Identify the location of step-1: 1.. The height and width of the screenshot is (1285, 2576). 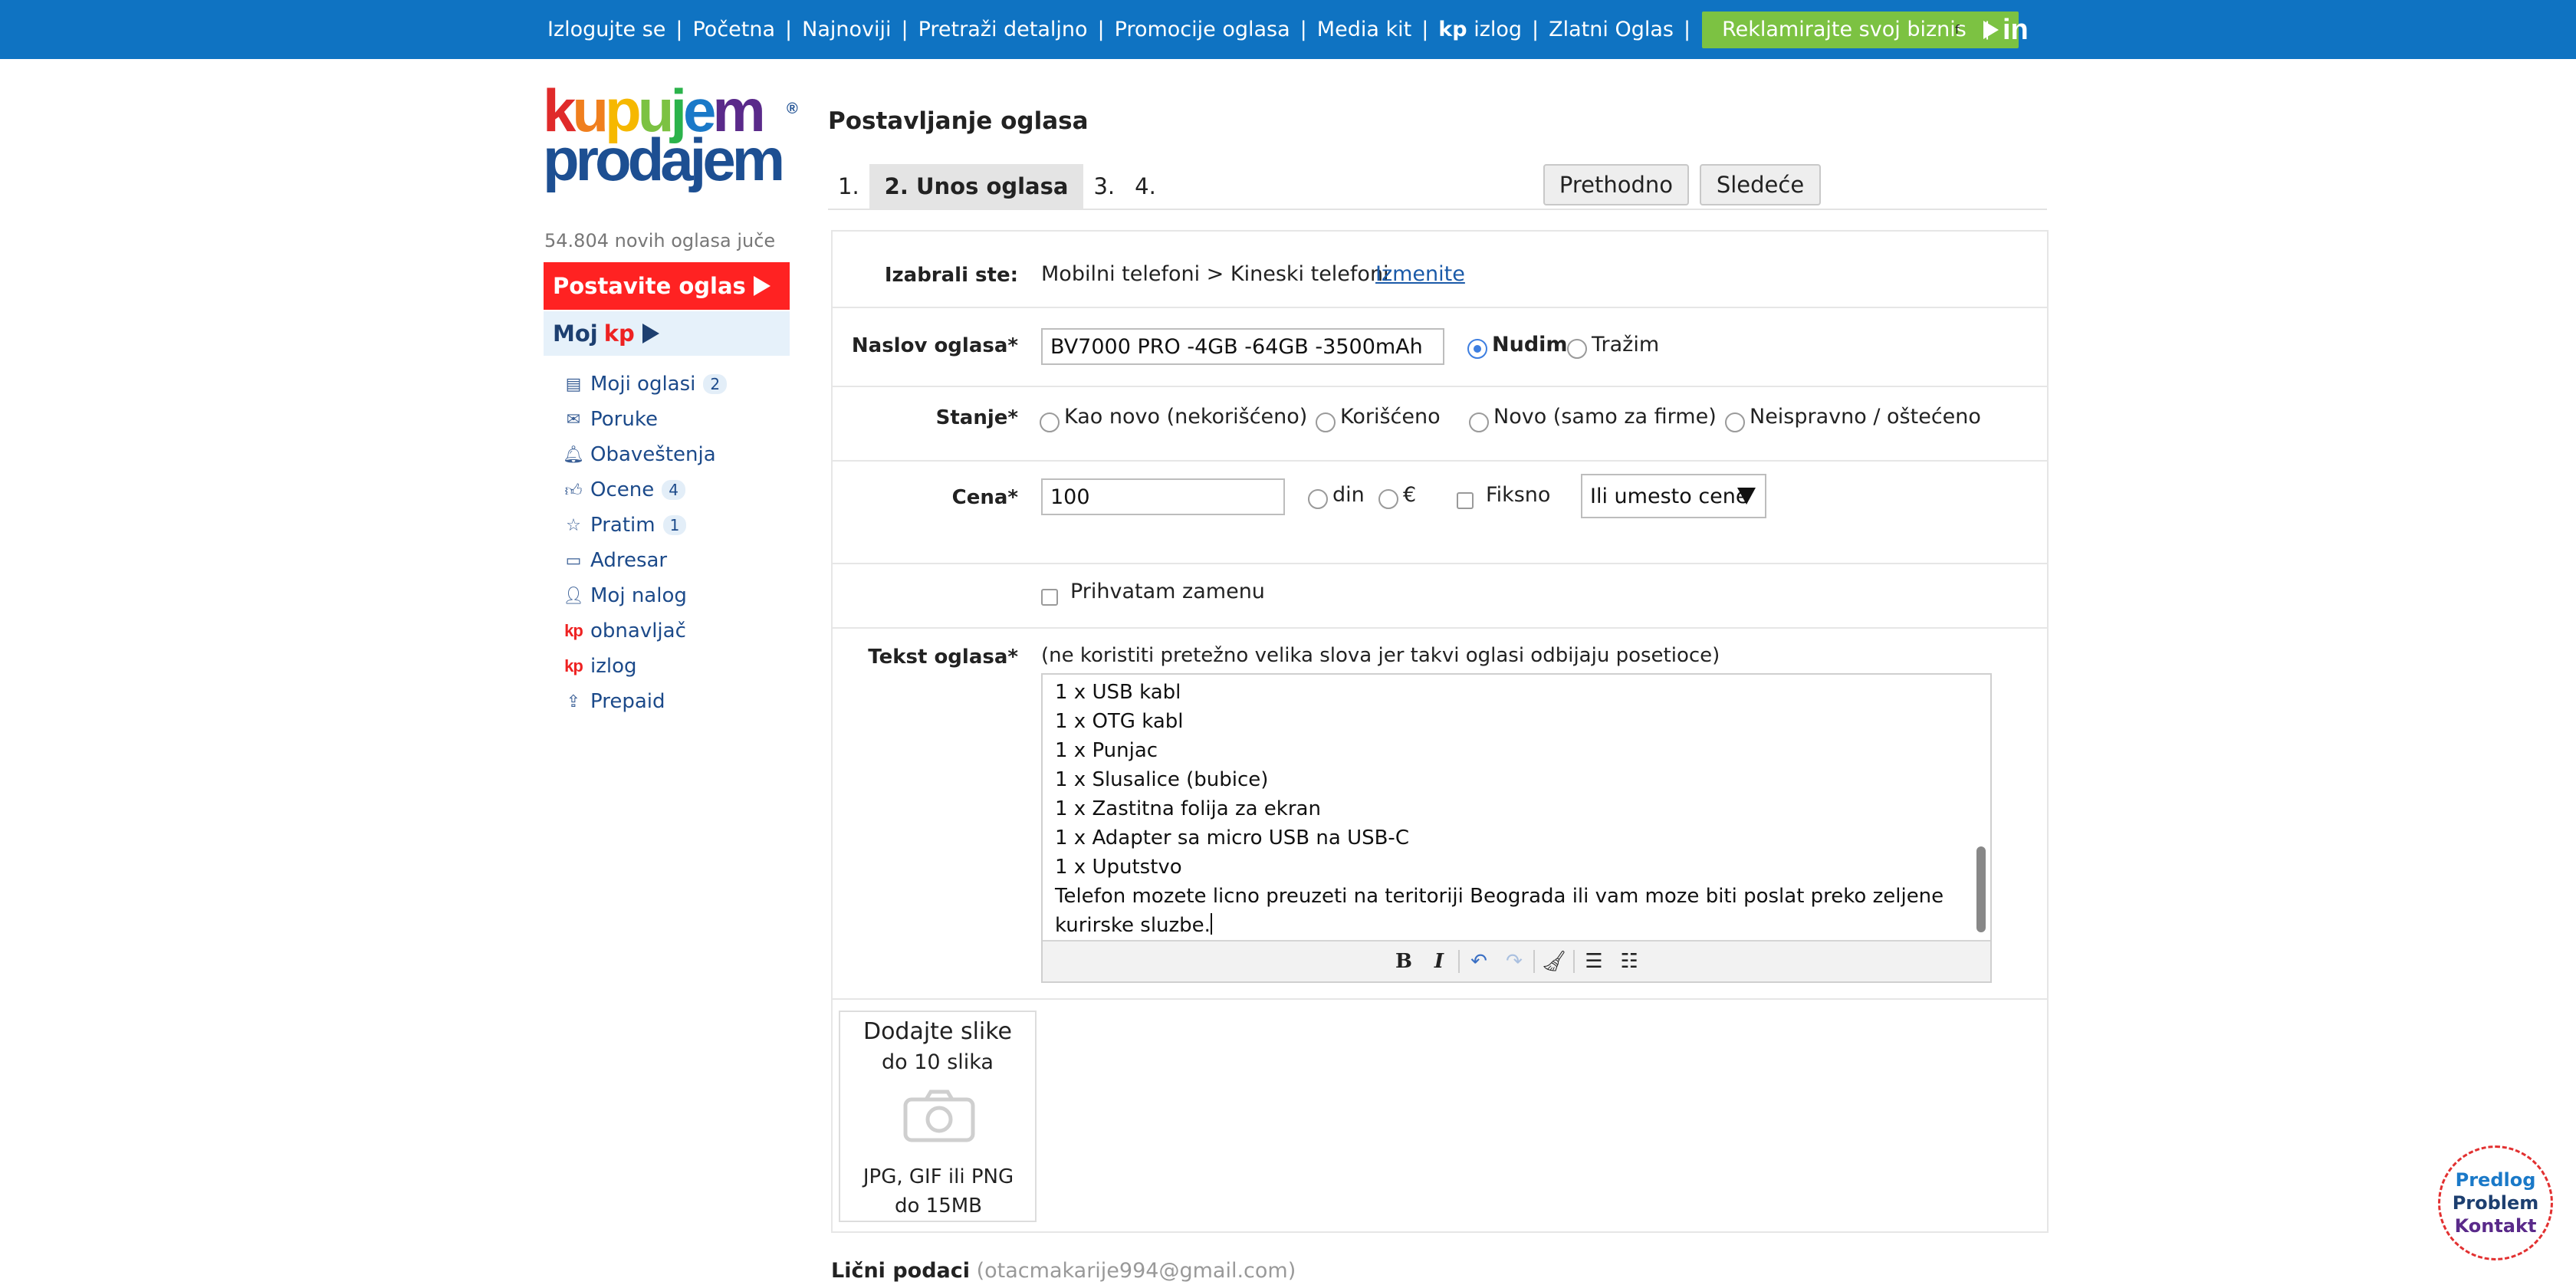
(849, 186).